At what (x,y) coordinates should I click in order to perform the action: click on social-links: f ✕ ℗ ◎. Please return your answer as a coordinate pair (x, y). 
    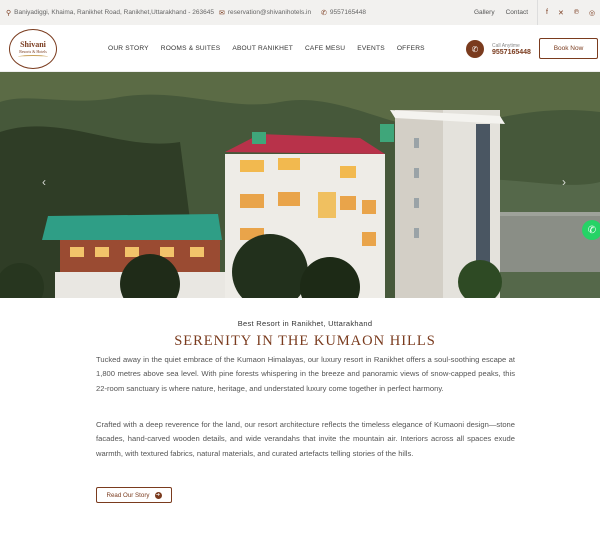
    Looking at the image, I should click on (568, 12).